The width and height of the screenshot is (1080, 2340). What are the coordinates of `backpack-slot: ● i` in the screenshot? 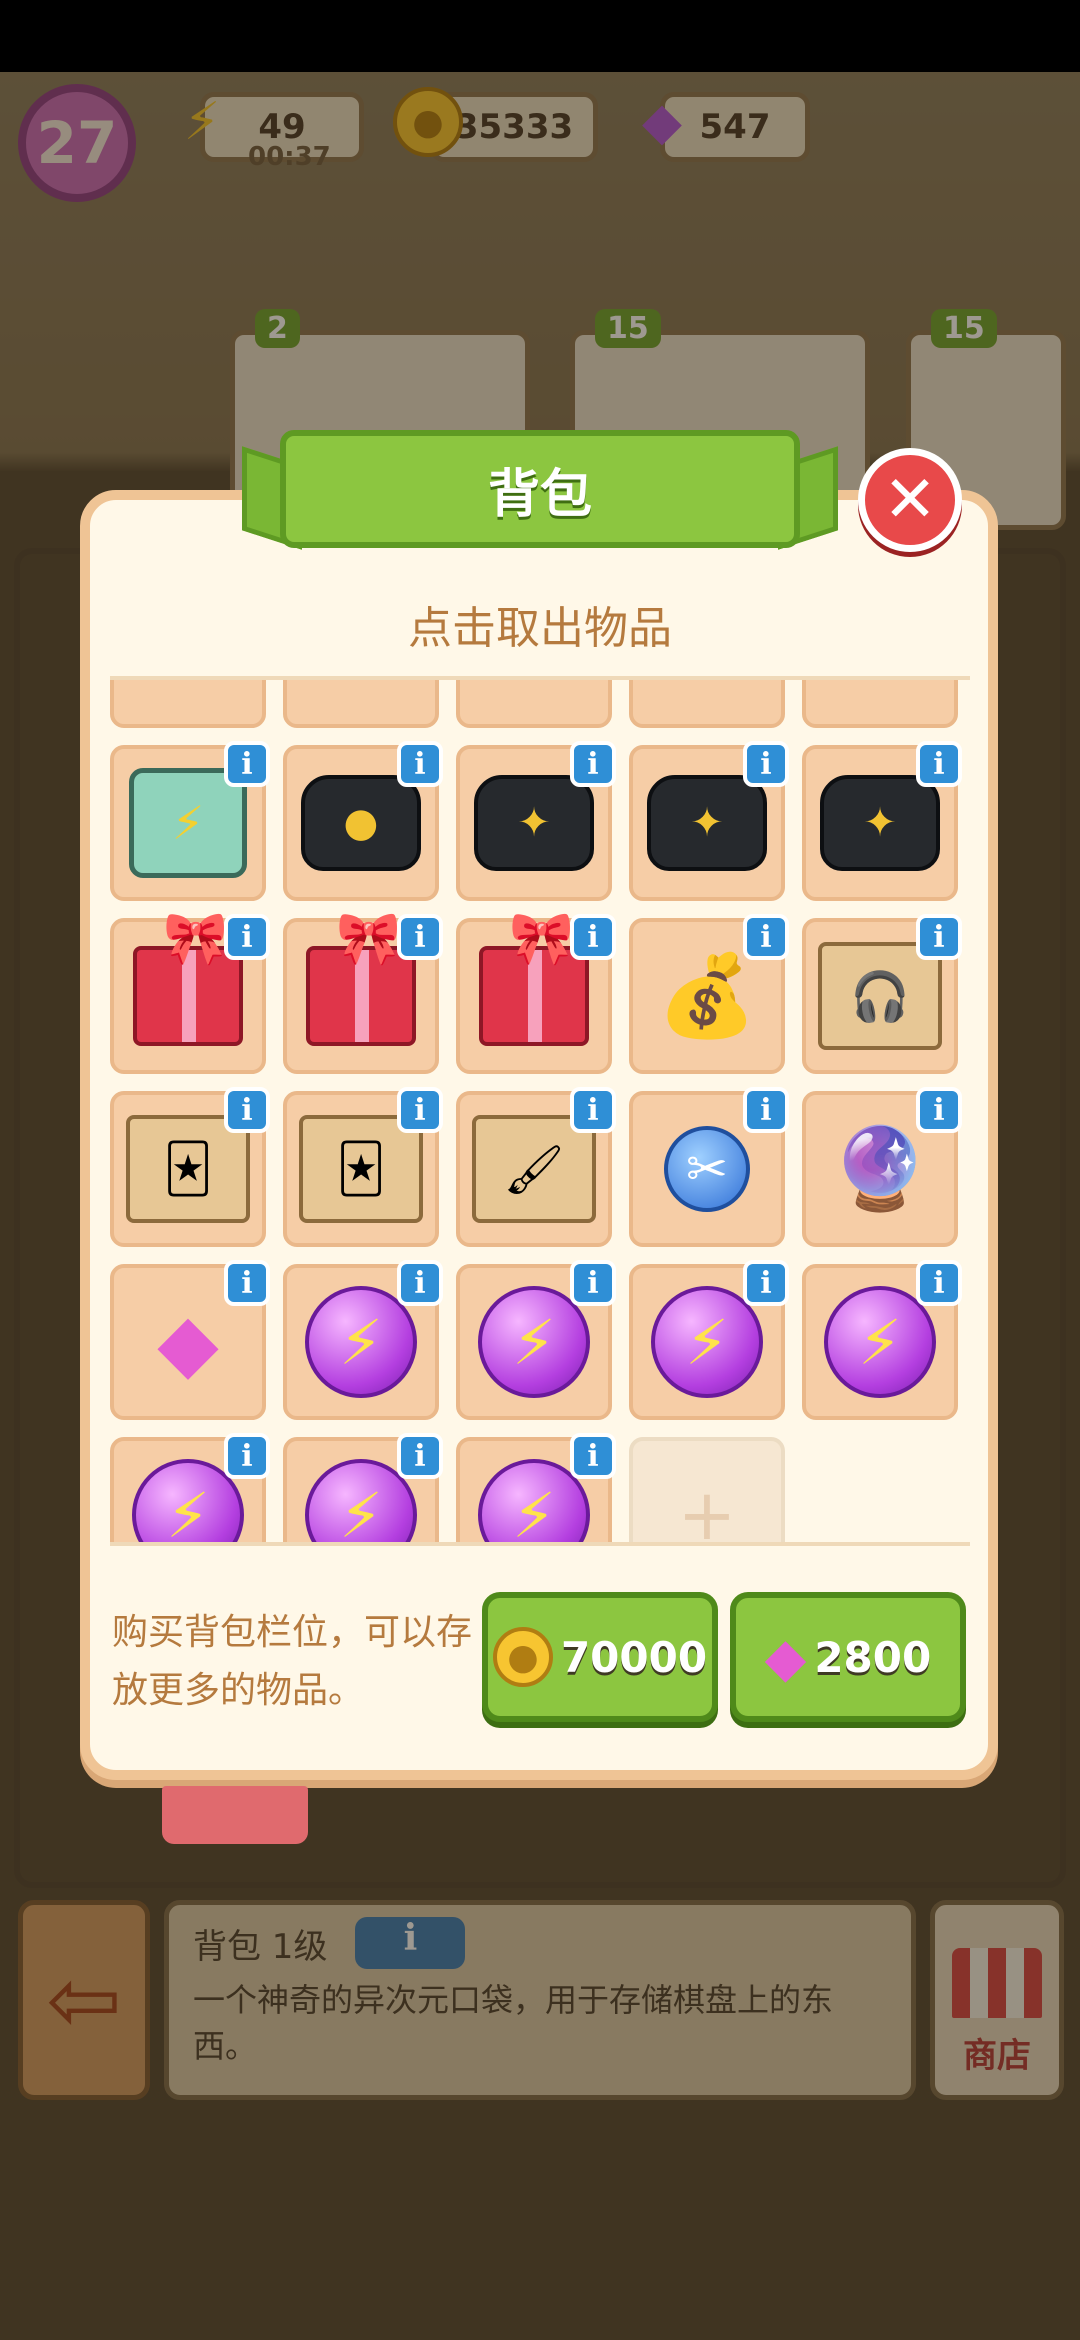 It's located at (363, 821).